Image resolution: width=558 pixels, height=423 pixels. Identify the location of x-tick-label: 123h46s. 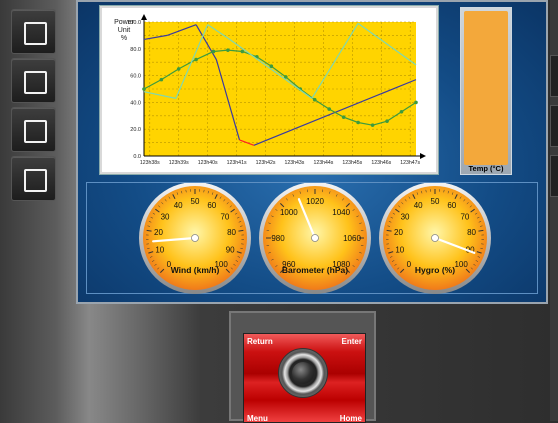
(381, 163).